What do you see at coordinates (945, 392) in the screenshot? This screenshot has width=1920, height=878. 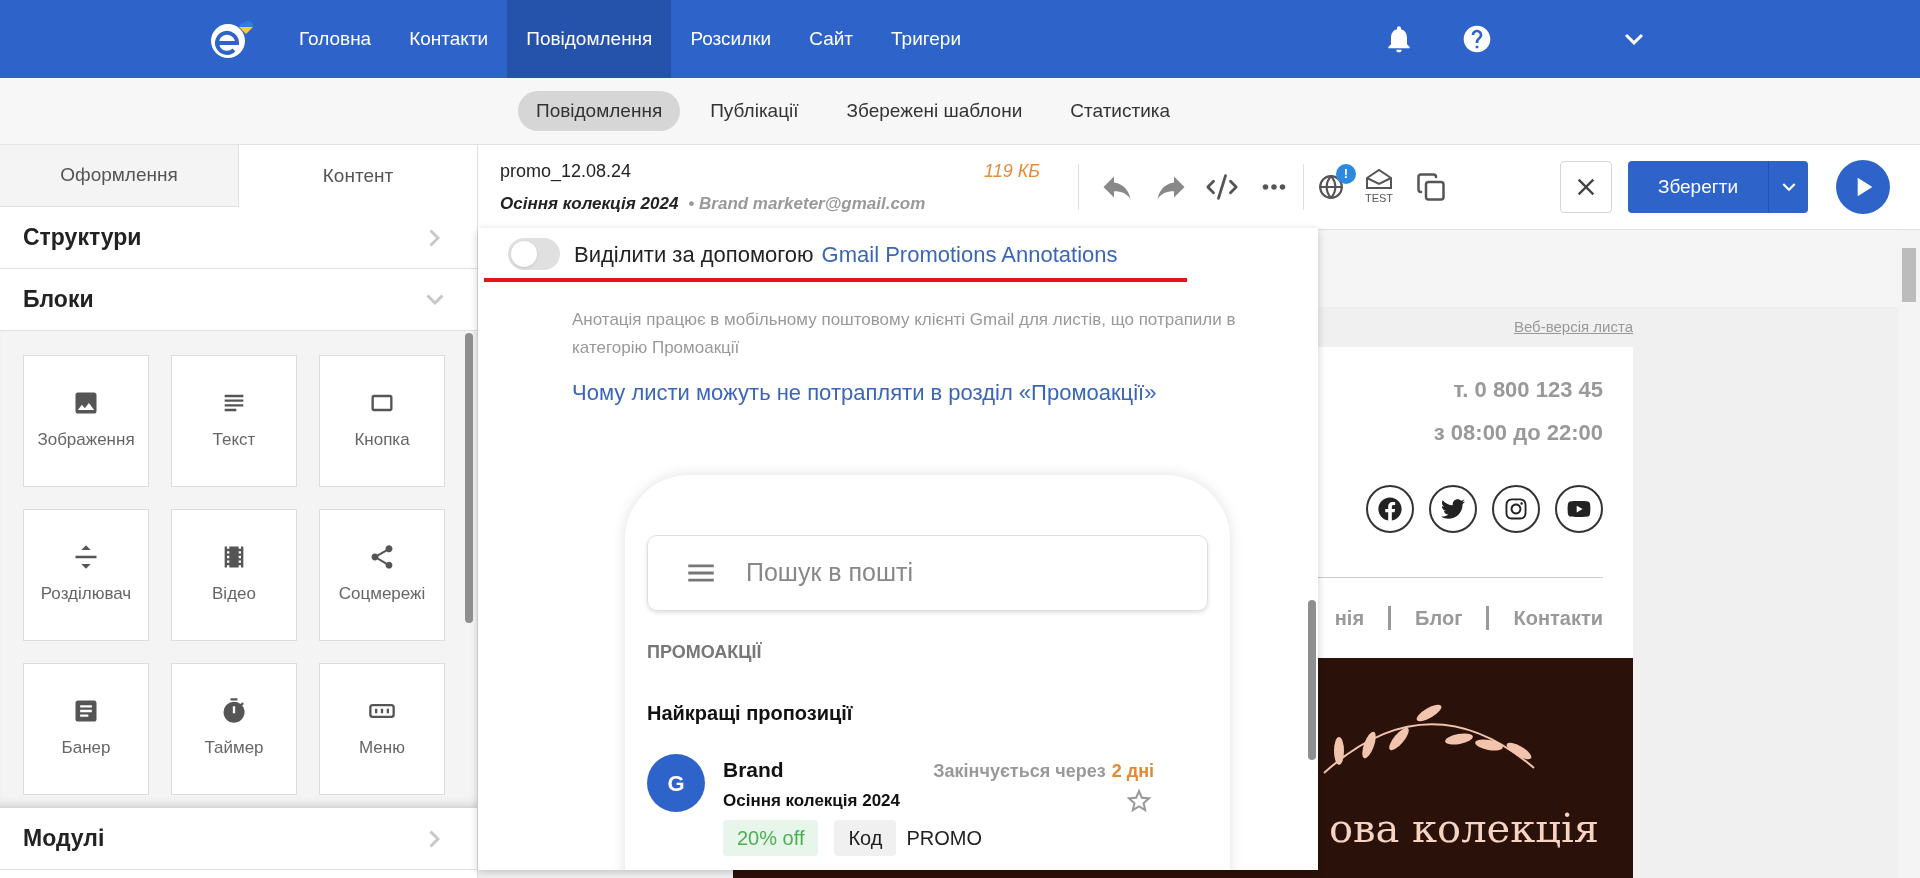 I see `help-link: Чому листи можуть не потрапляти в розділ «Промоакції»` at bounding box center [945, 392].